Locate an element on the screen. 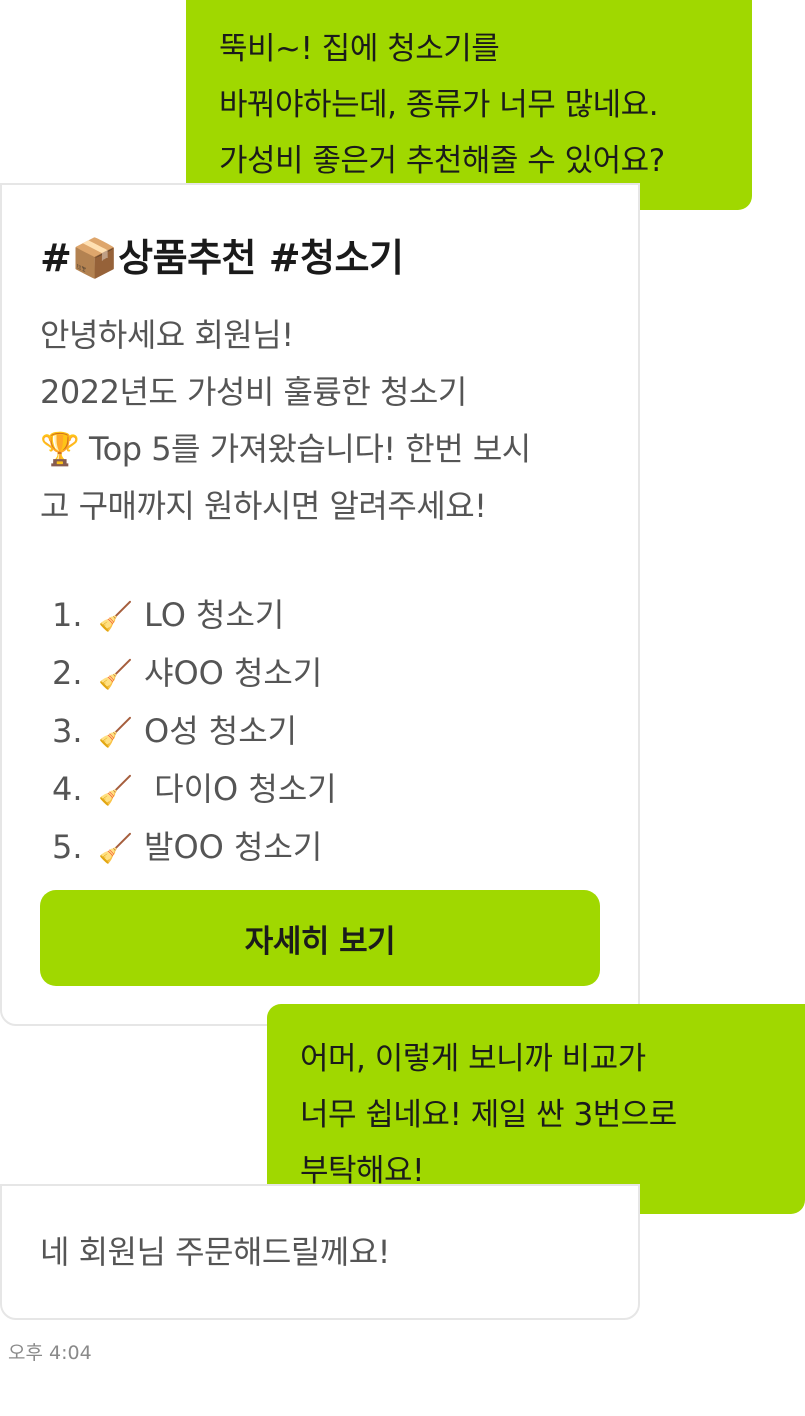  card-body-line: 2022년도 가성비 훌륭한 청소기 is located at coordinates (253, 392).